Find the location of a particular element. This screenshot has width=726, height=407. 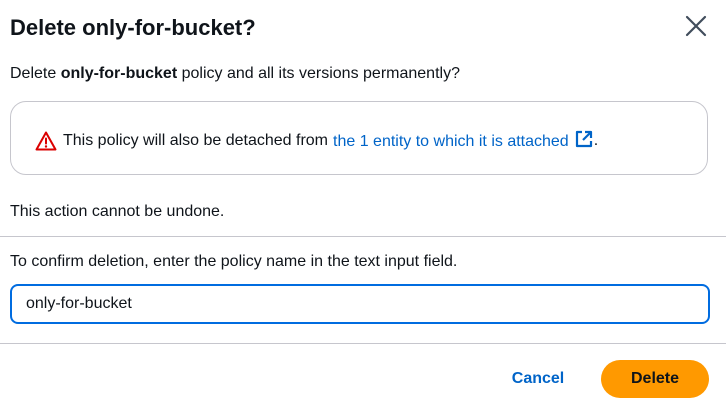

warning-triangle-icon is located at coordinates (46, 141).